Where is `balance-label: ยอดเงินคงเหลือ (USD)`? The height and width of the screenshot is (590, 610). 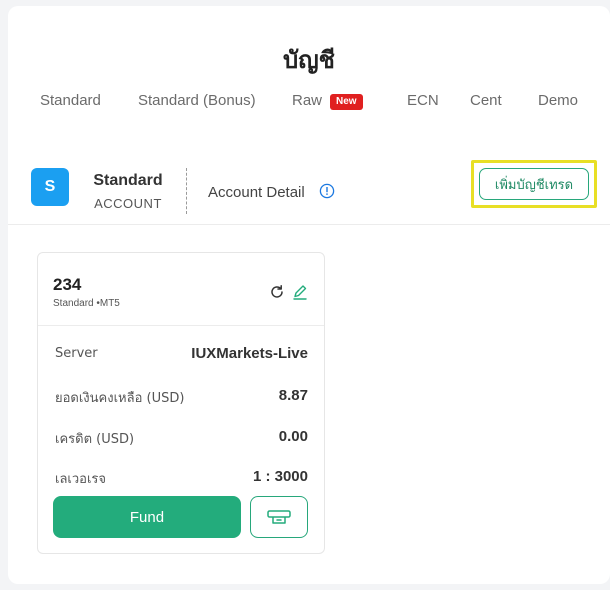 balance-label: ยอดเงินคงเหลือ (USD) is located at coordinates (120, 398).